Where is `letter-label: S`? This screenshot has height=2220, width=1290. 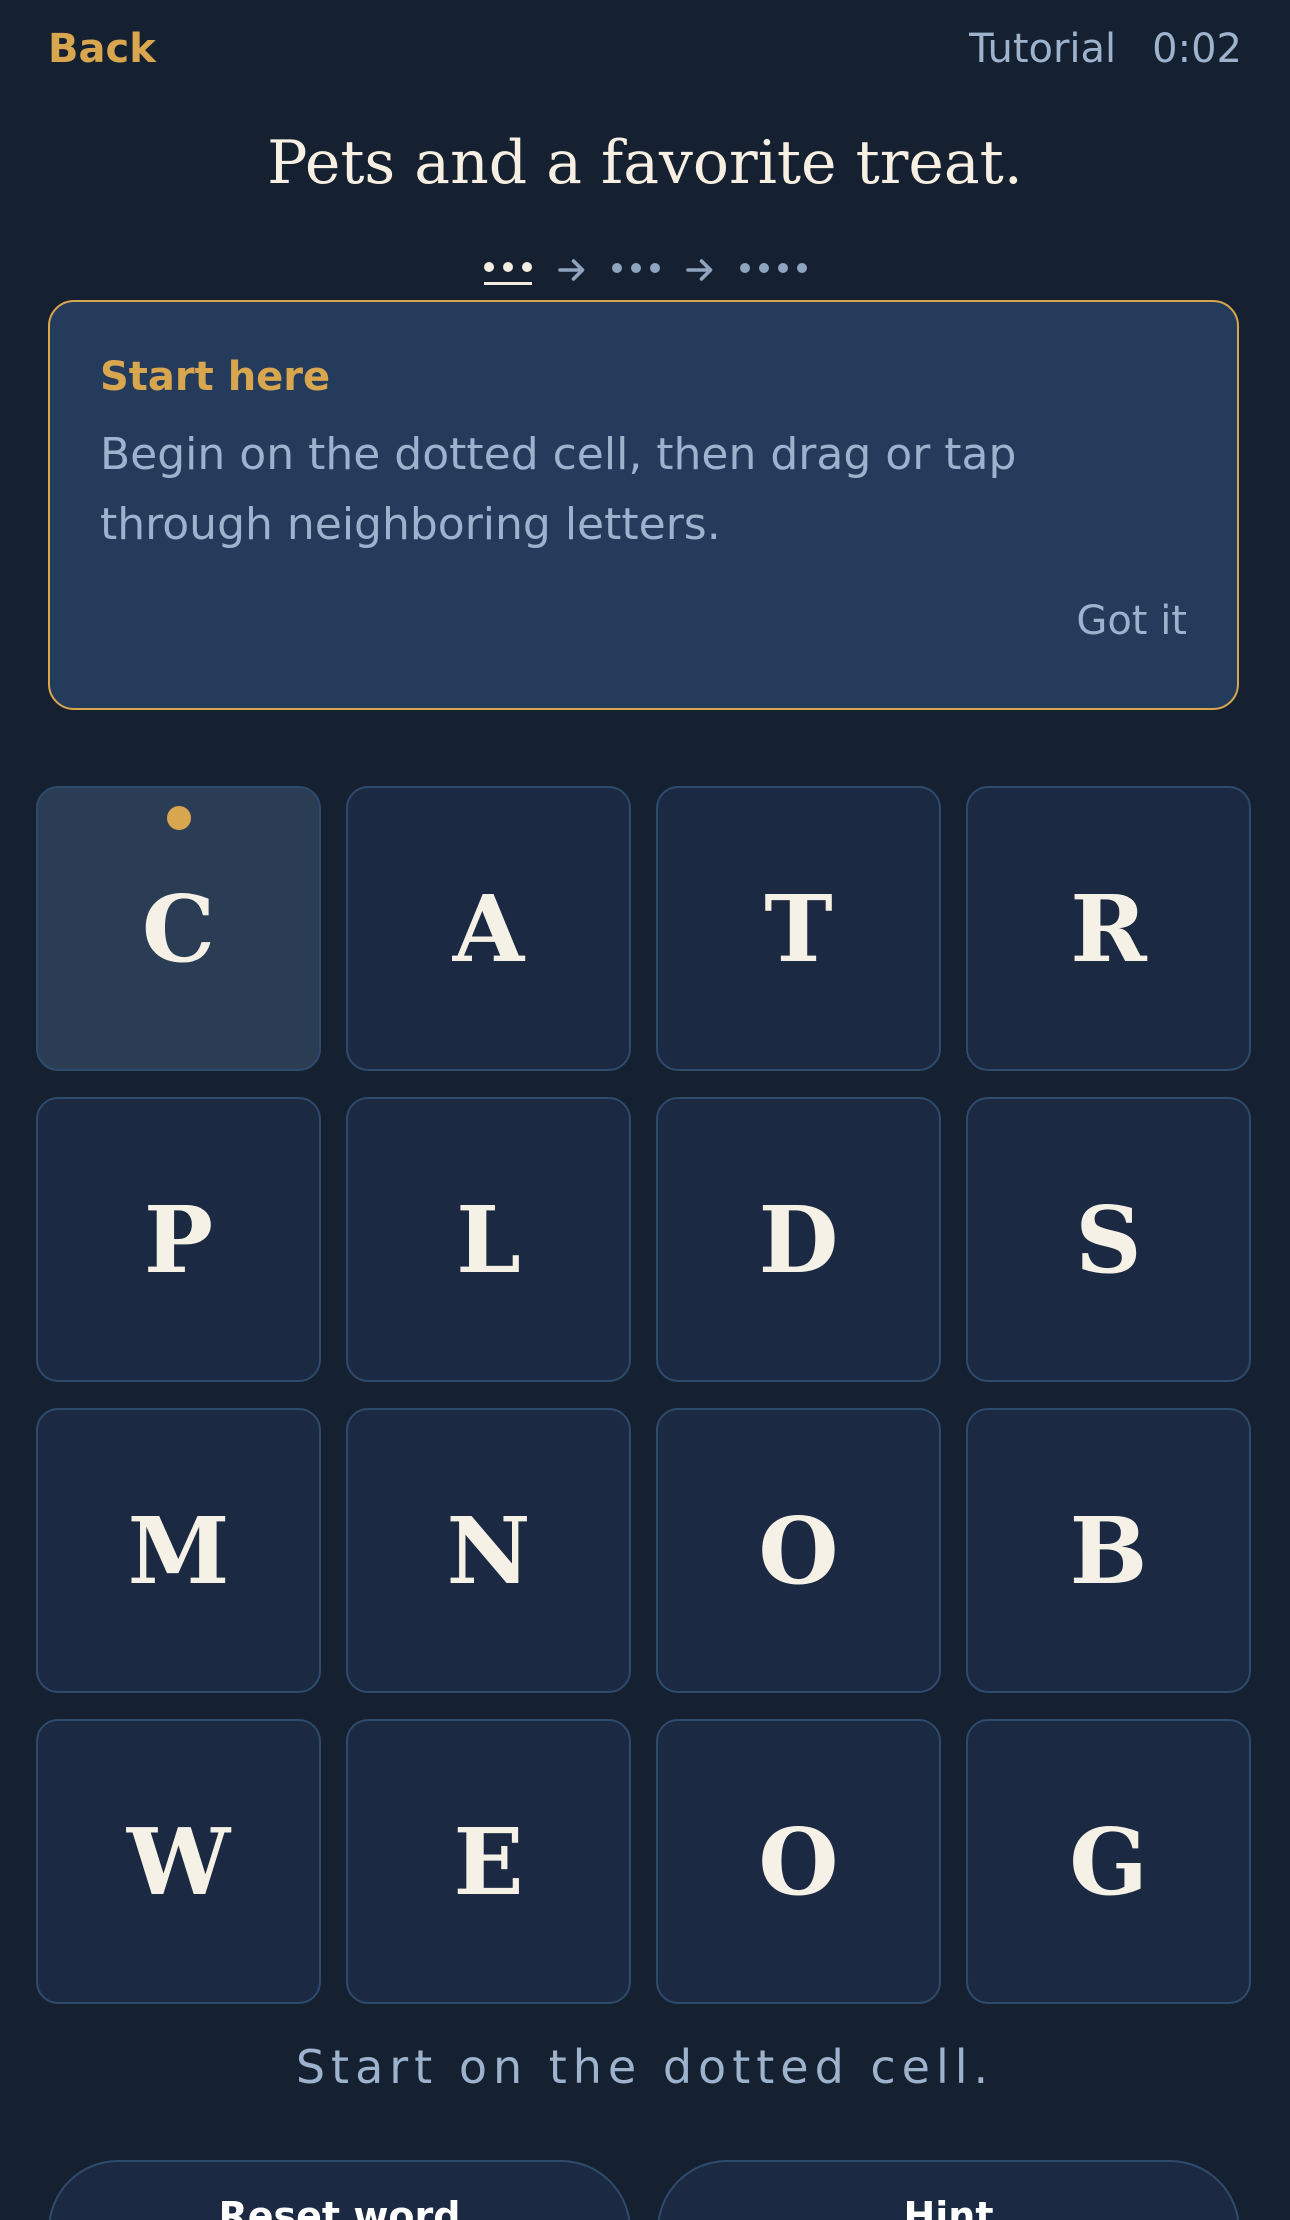
letter-label: S is located at coordinates (1108, 1239).